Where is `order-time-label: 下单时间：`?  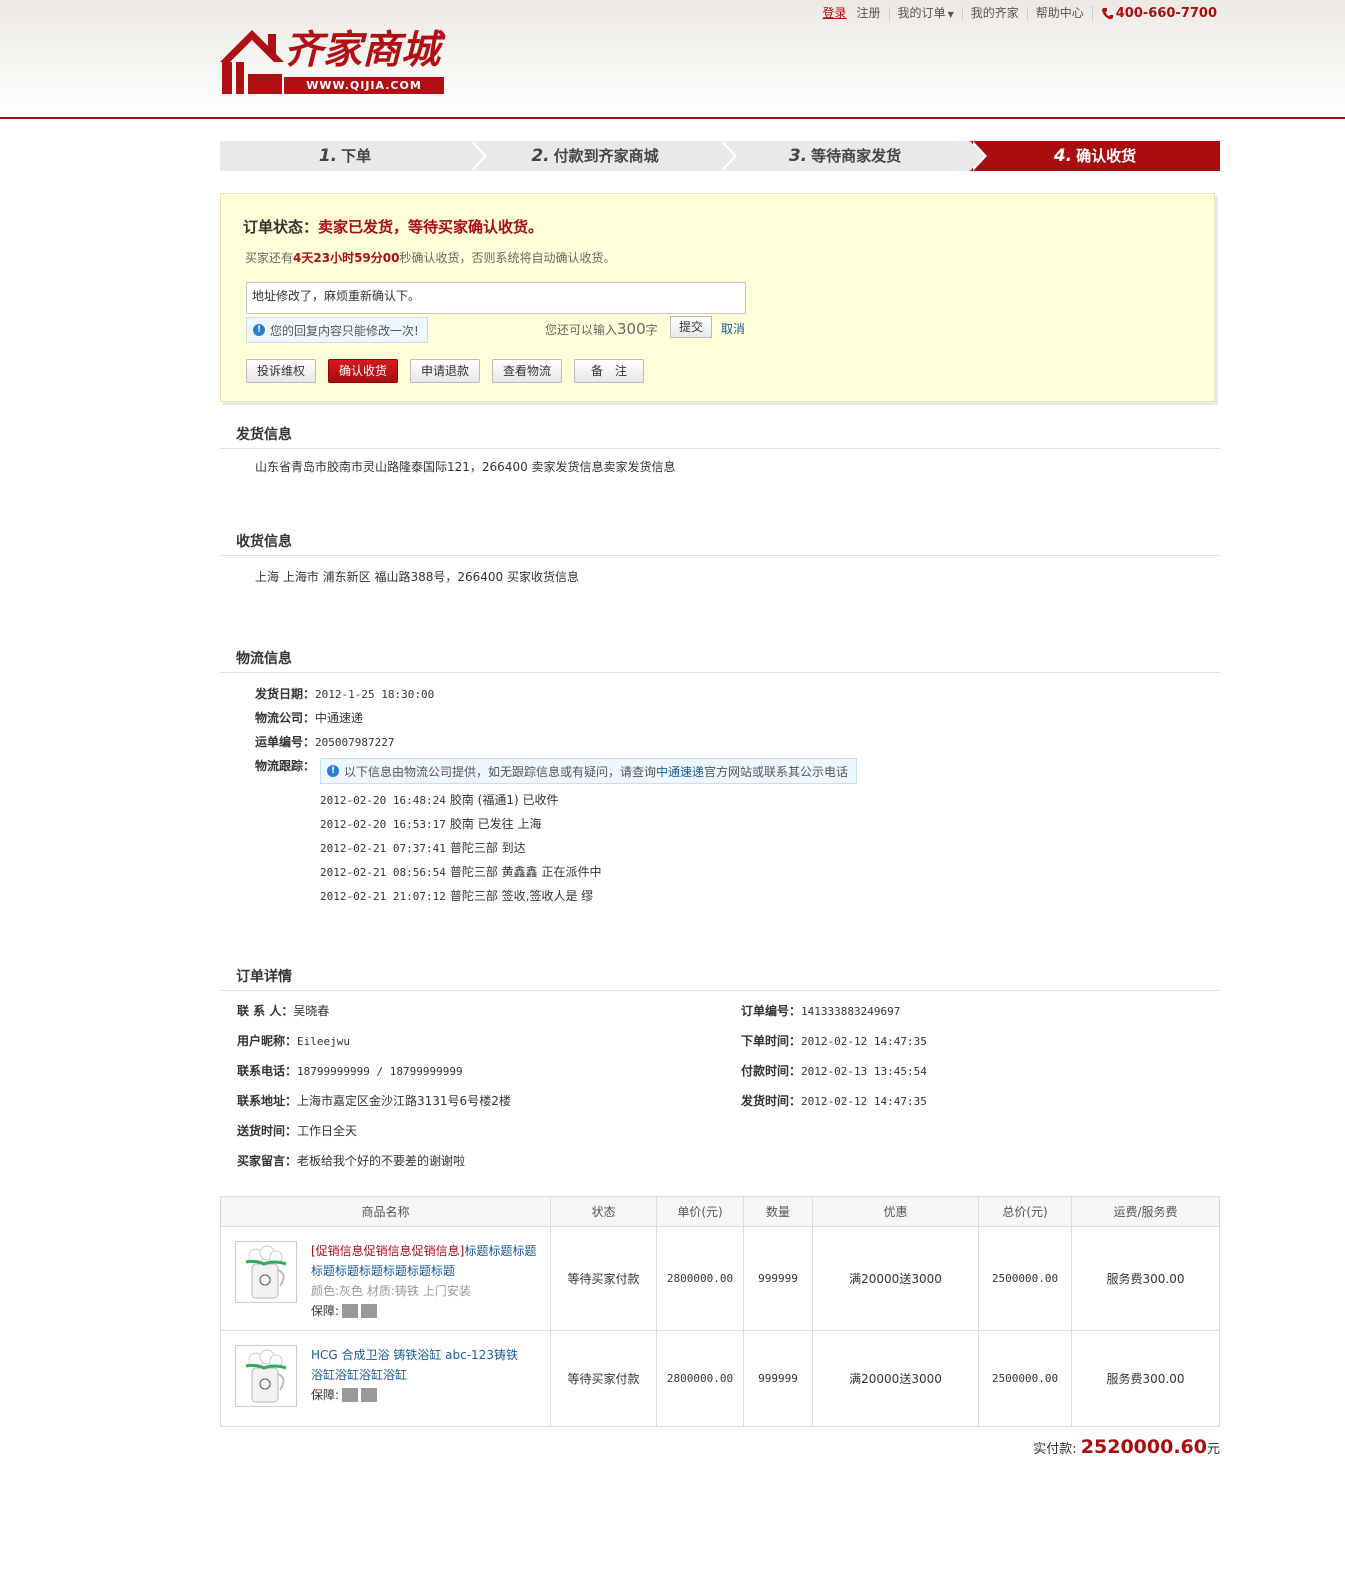 order-time-label: 下单时间： is located at coordinates (771, 1041).